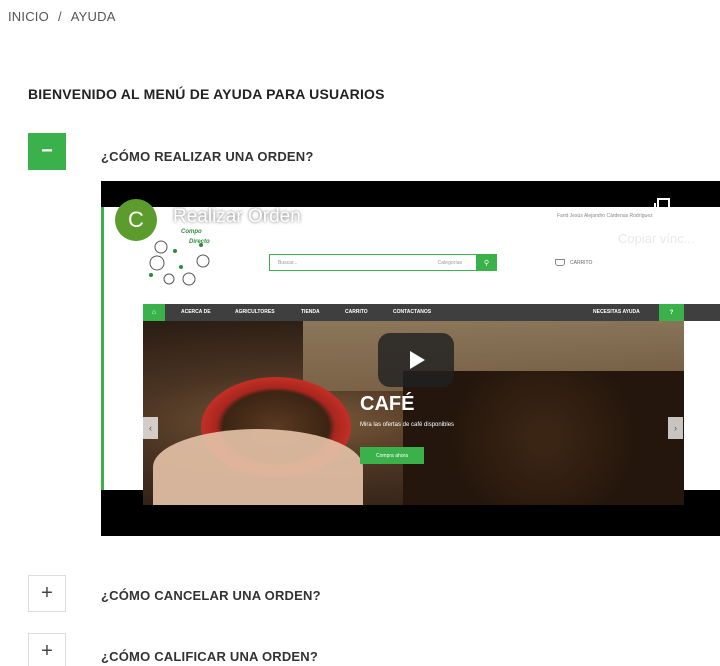 The height and width of the screenshot is (666, 720). I want to click on site-logo: Compo Directo, so click(186, 262).